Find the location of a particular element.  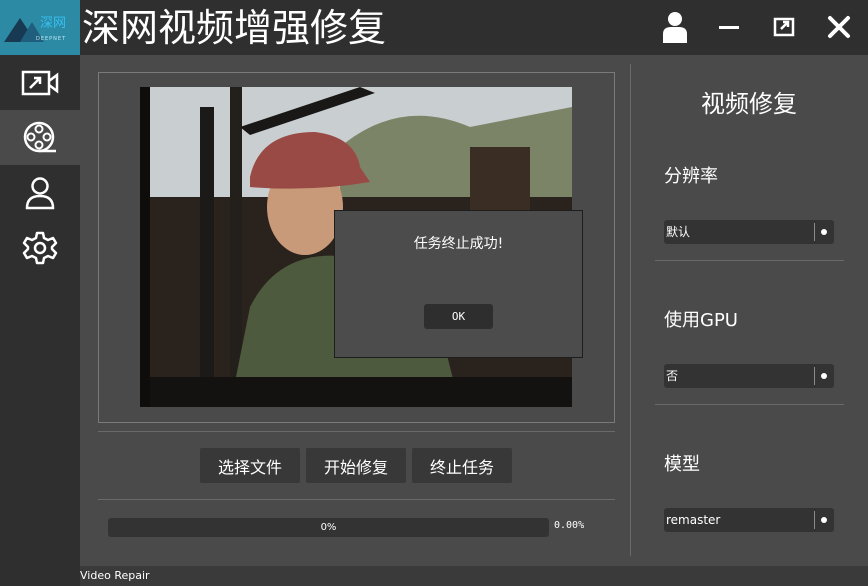

app-title: 深网视频增强修复 is located at coordinates (234, 28).